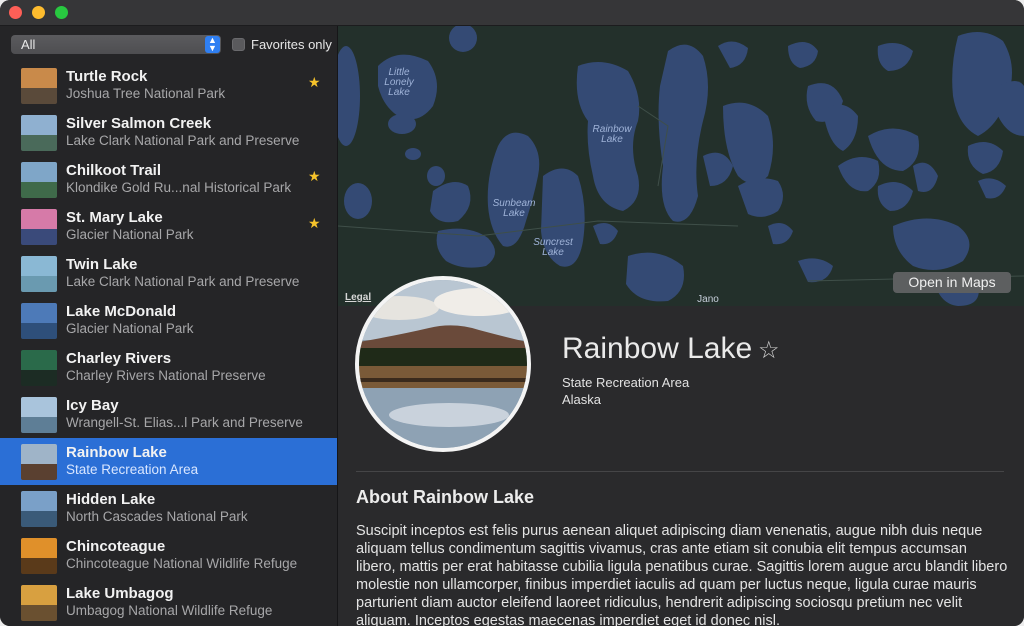  I want to click on landmark-row-subtitle: Chincoteague National Wildlife Refuge, so click(182, 563).